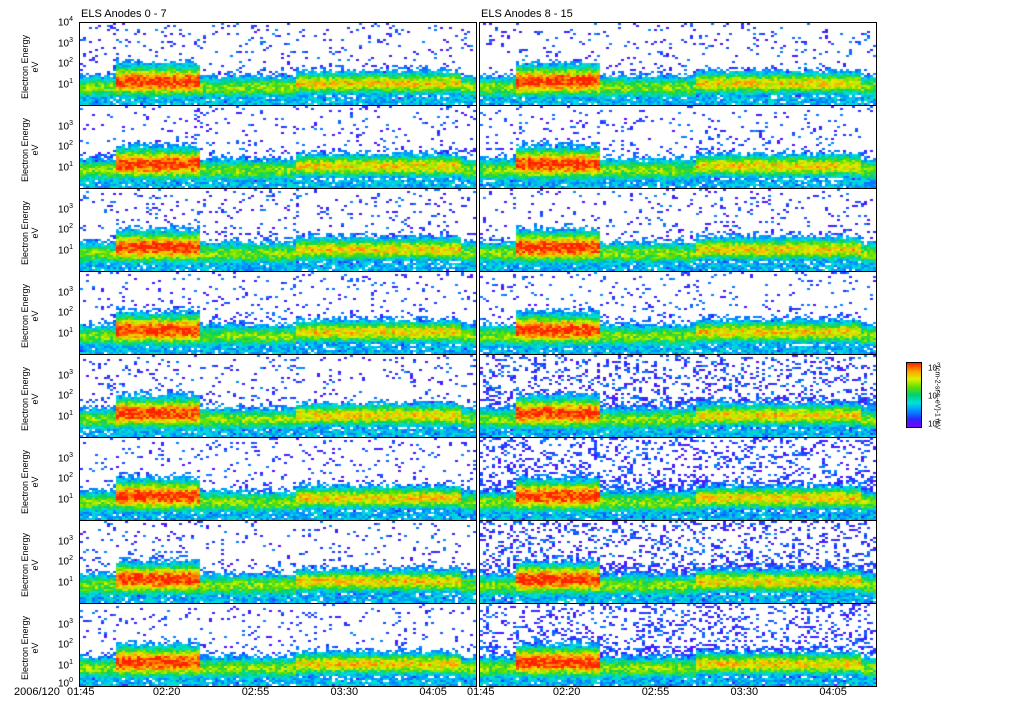  Describe the element at coordinates (914, 395) in the screenshot. I see `colorbar` at that location.